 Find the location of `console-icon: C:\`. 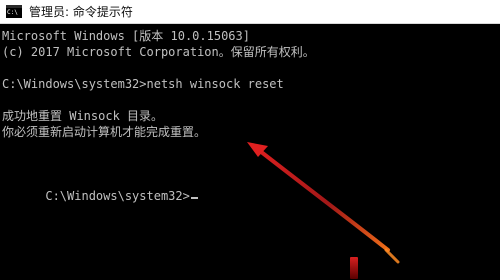

console-icon: C:\ is located at coordinates (14, 11).